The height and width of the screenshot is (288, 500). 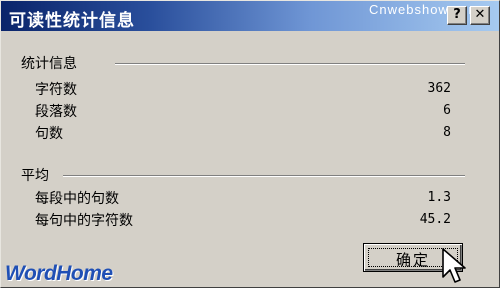 I want to click on help-icon: ?, so click(x=457, y=14).